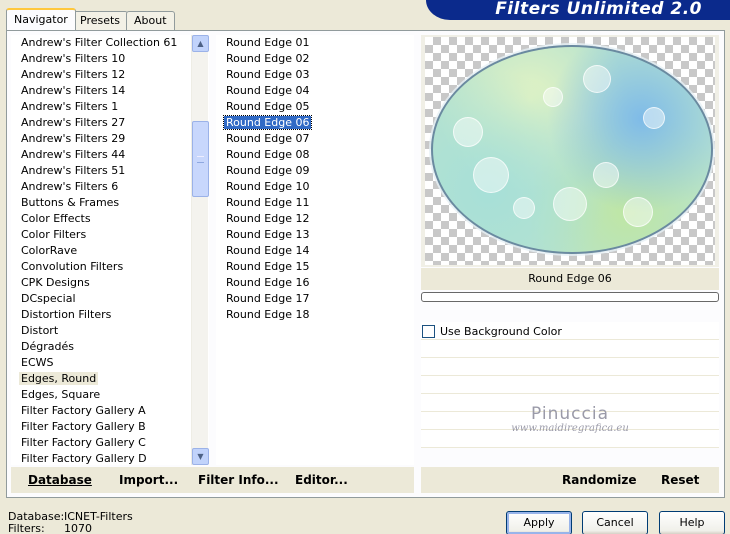  Describe the element at coordinates (56, 218) in the screenshot. I see `category-item-label: Color Effects` at that location.